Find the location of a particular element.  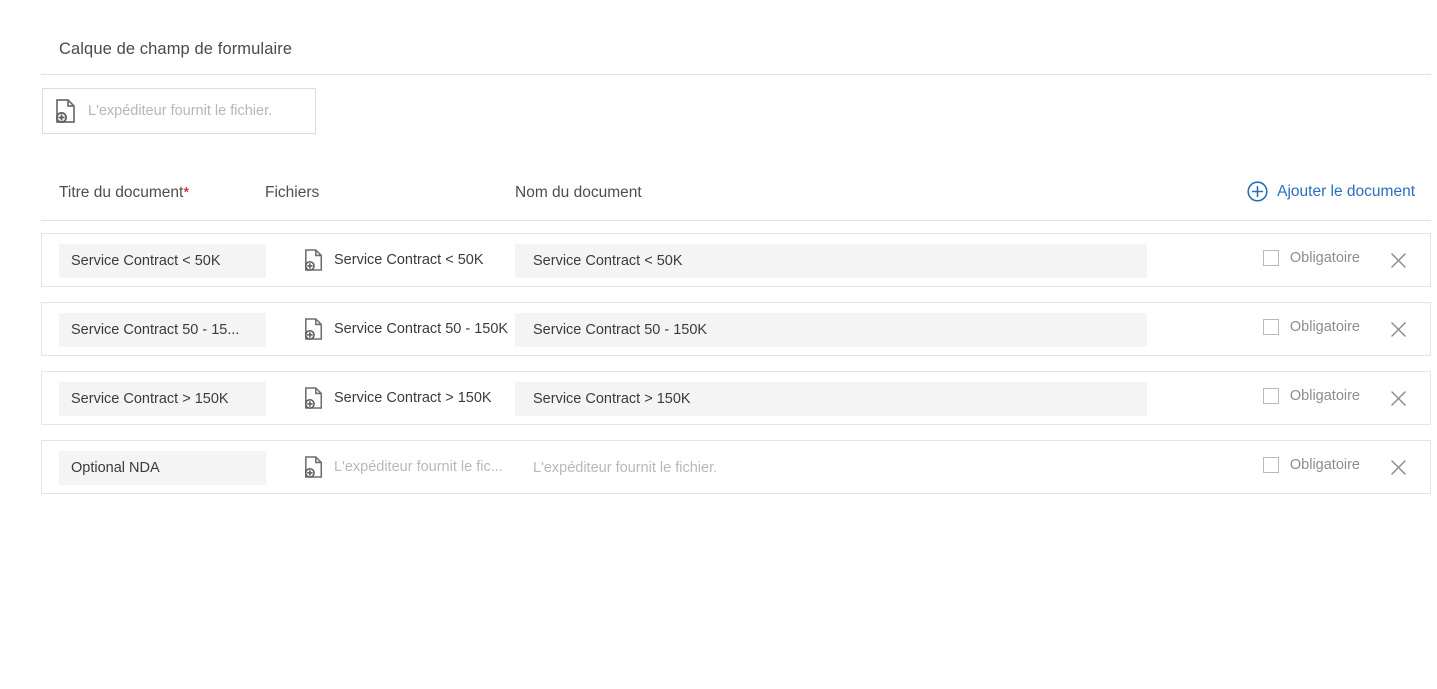

document-title-value: Optional NDA is located at coordinates (115, 468).